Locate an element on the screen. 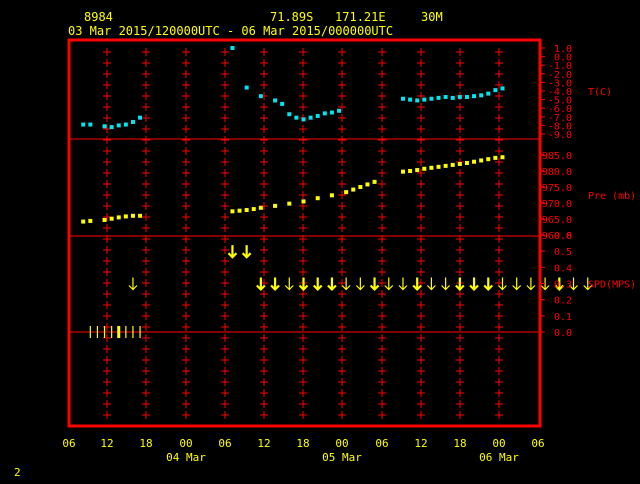 Image resolution: width=640 pixels, height=484 pixels. y-tick-label: 965.0 is located at coordinates (557, 220).